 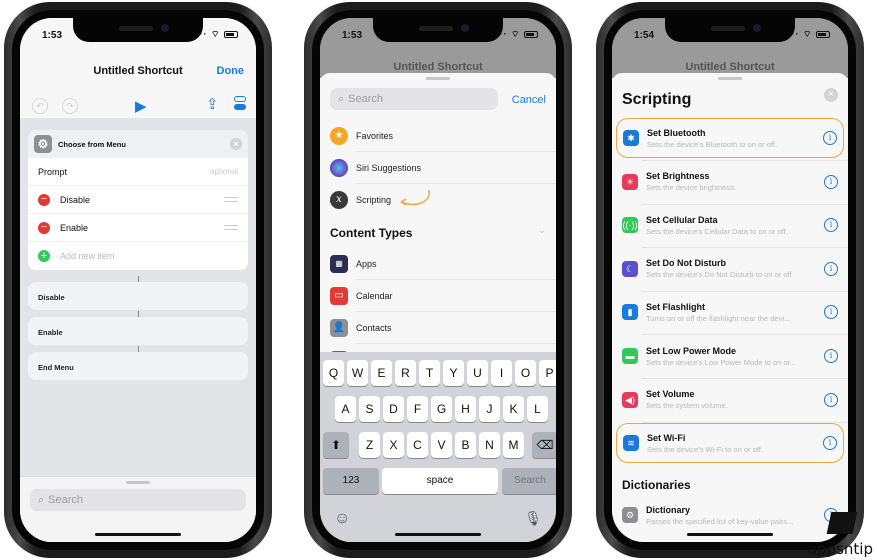 What do you see at coordinates (417, 445) in the screenshot?
I see `key-c: C` at bounding box center [417, 445].